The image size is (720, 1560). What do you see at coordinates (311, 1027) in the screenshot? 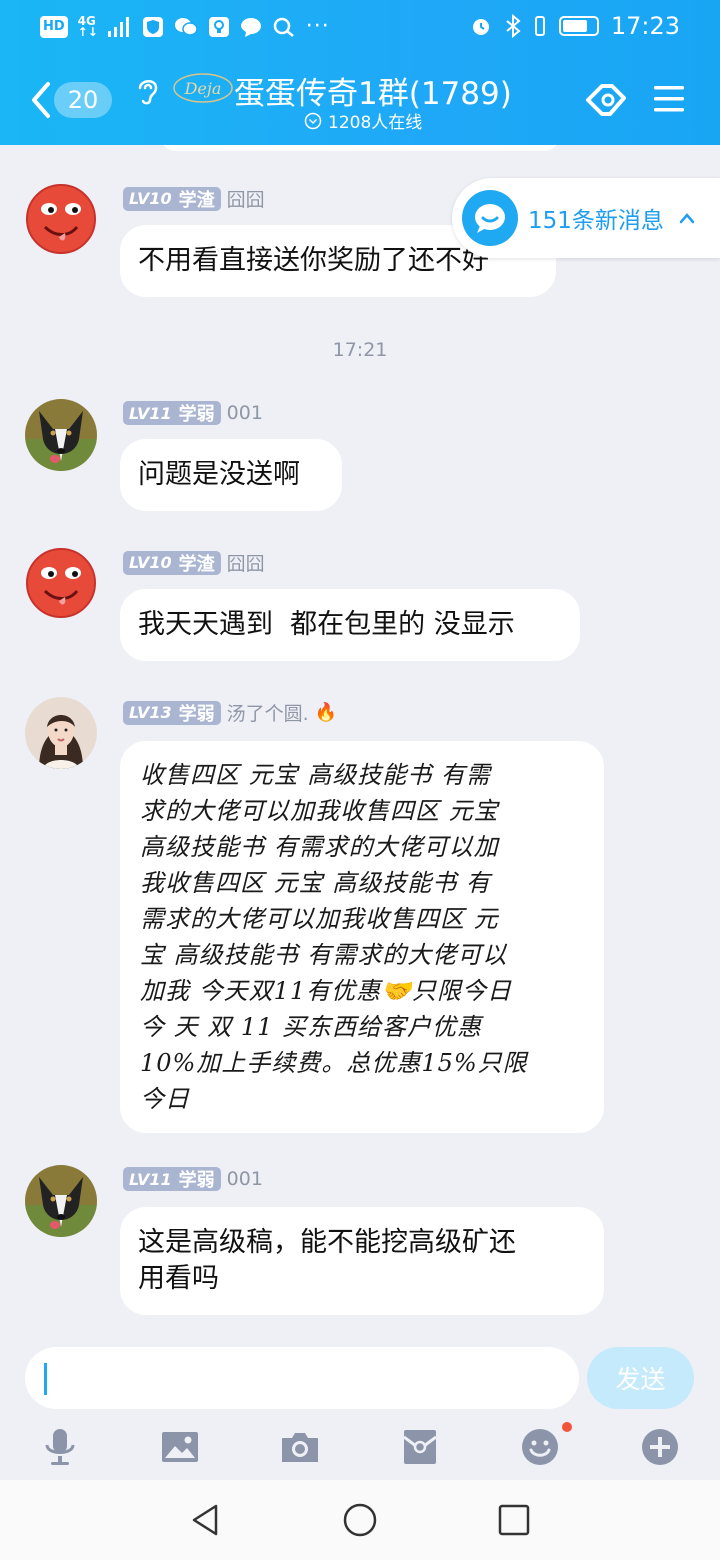
I see `message-line: 今 天 双 11 买东西给客户优惠` at bounding box center [311, 1027].